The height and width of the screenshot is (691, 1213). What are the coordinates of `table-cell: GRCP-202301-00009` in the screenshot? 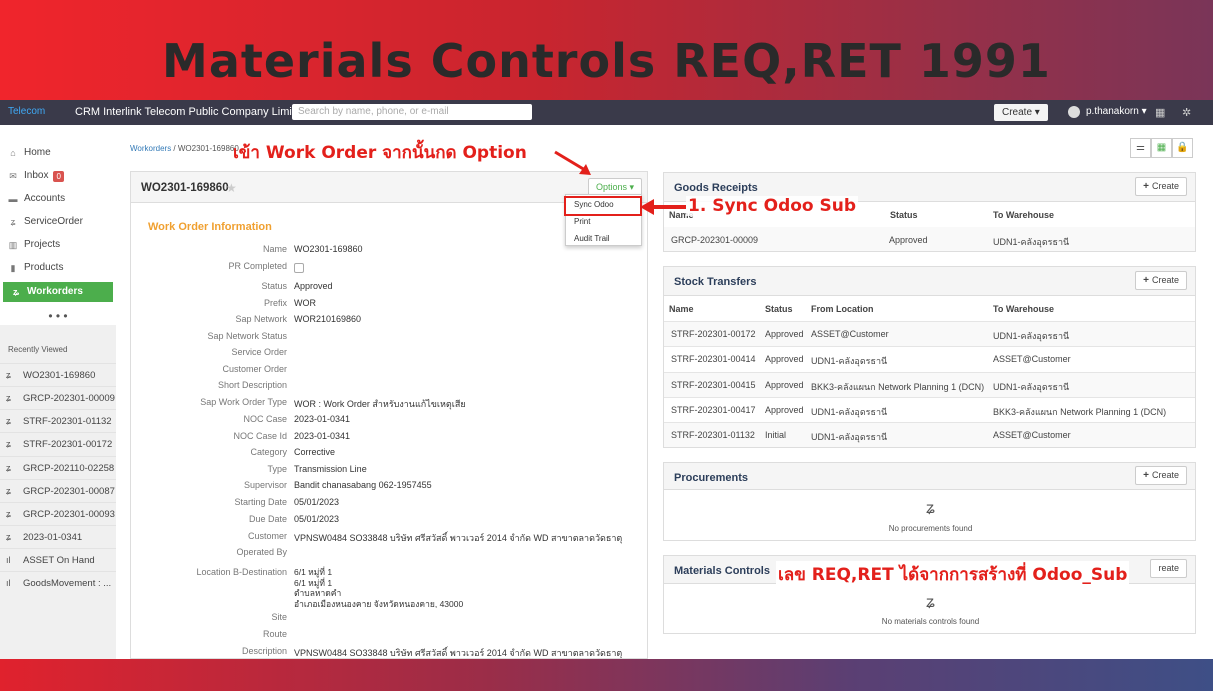 It's located at (714, 240).